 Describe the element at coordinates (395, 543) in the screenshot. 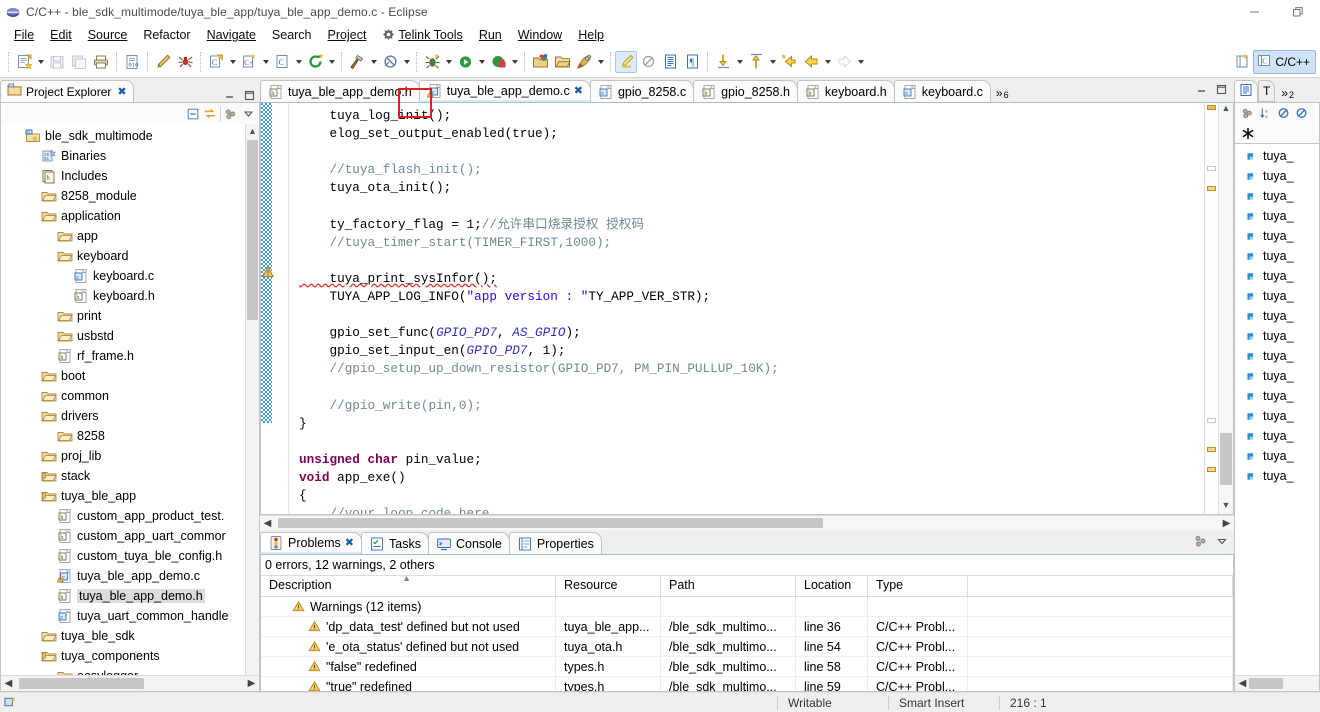

I see `tab-tasks: Tasks` at that location.